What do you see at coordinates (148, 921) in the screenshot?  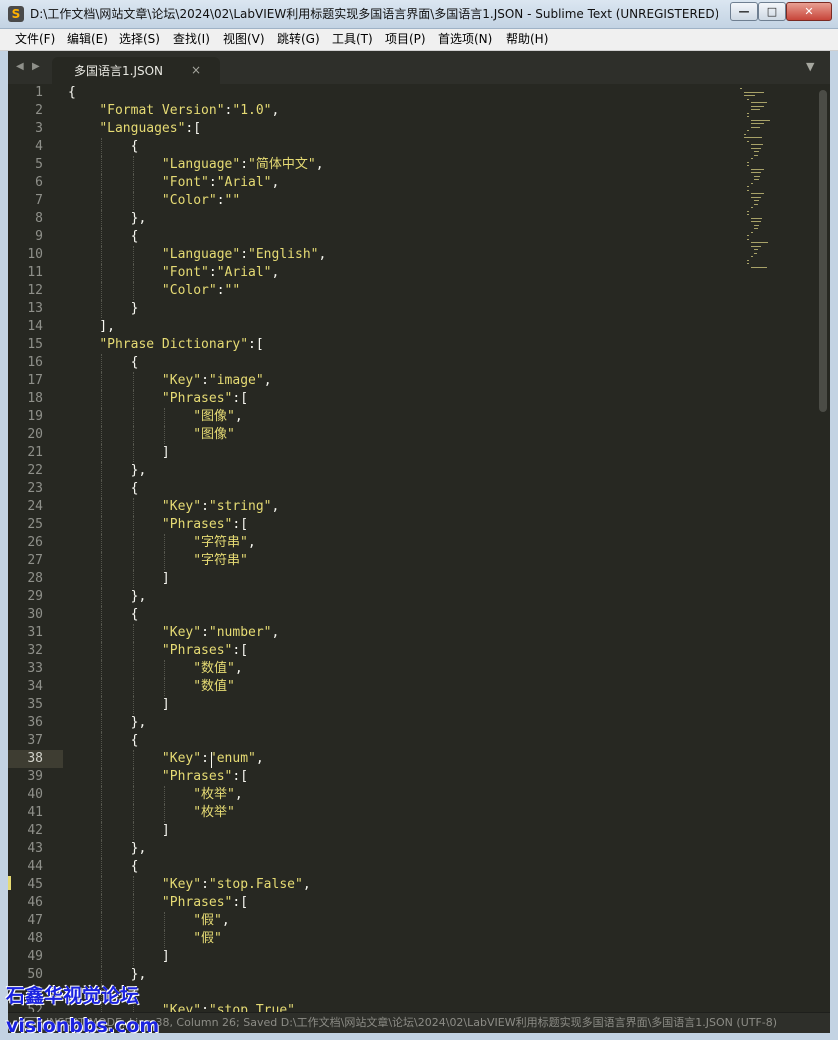 I see `code-line: "假",` at bounding box center [148, 921].